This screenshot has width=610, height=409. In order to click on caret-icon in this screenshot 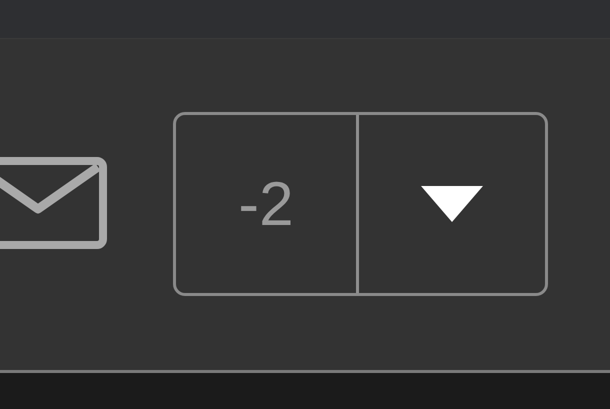, I will do `click(452, 204)`.